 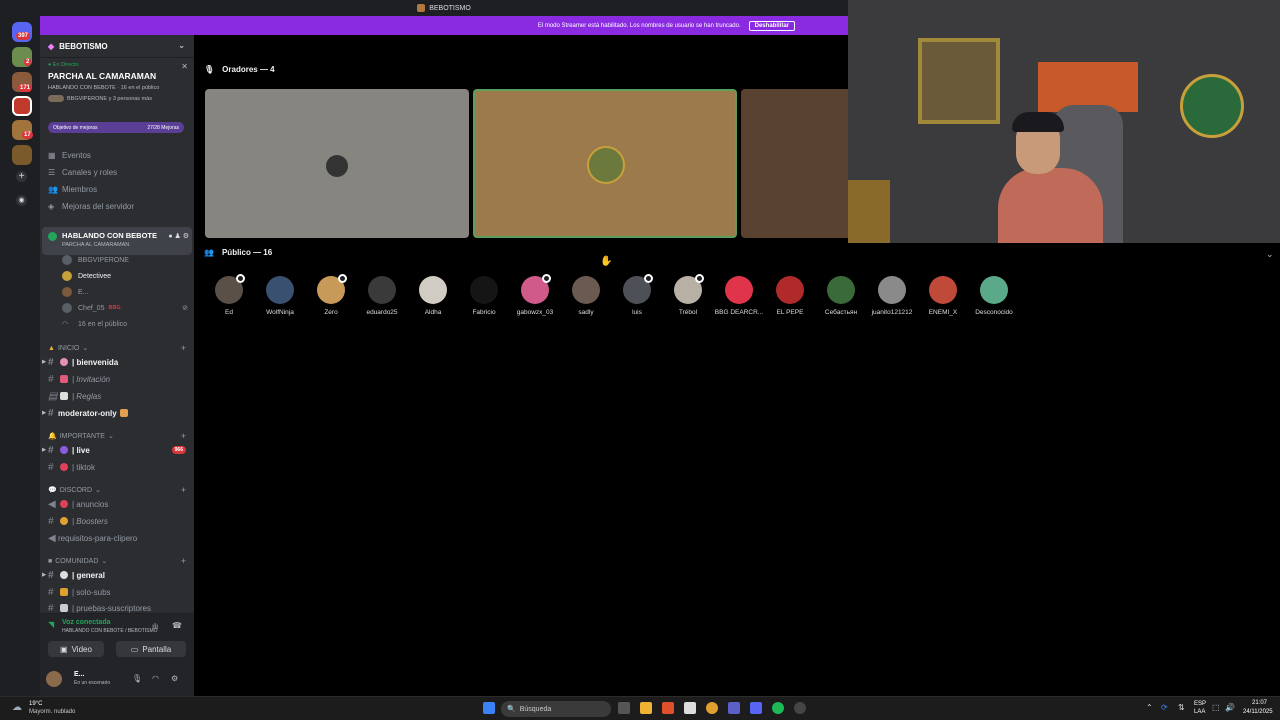 I want to click on disconnect-icon: ☎, so click(x=177, y=625).